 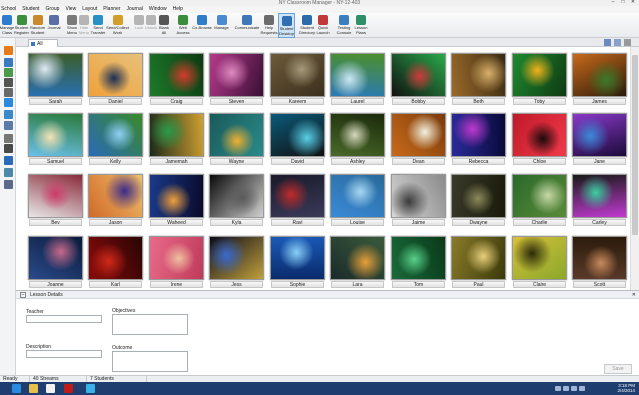 What do you see at coordinates (418, 264) in the screenshot?
I see `student-thumbnail: Tom` at bounding box center [418, 264].